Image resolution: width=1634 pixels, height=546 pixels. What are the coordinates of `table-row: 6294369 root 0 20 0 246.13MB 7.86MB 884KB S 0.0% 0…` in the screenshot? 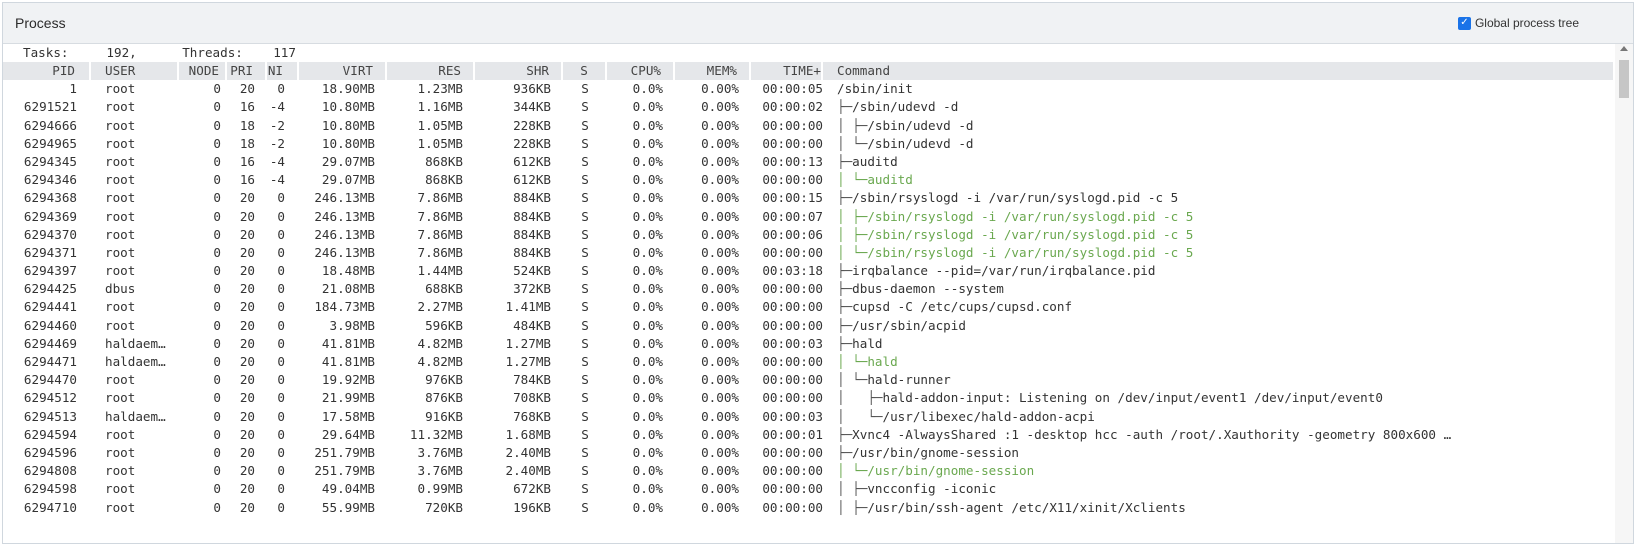 It's located at (808, 217).